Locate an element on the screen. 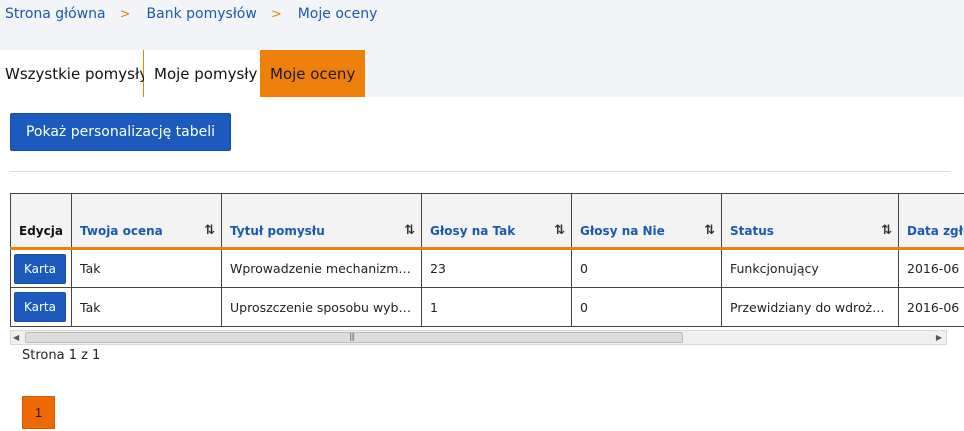  cell-status: Przewidziany do wdrożenia is located at coordinates (810, 307).